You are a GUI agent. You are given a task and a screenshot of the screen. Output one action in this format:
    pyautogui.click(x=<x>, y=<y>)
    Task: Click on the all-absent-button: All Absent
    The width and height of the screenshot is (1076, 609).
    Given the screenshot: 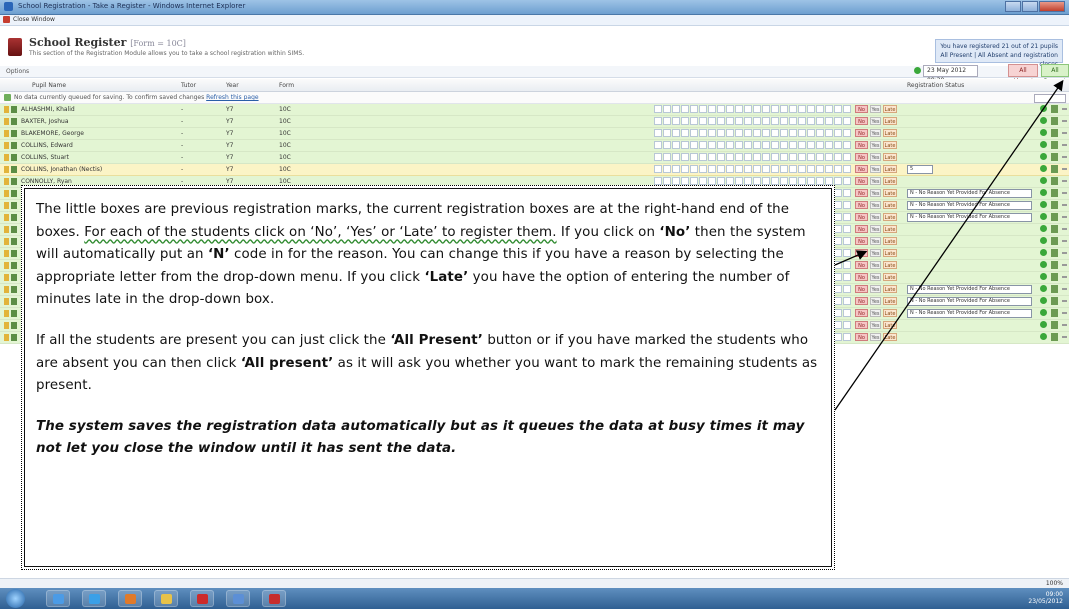 What is the action you would take?
    pyautogui.click(x=1023, y=74)
    